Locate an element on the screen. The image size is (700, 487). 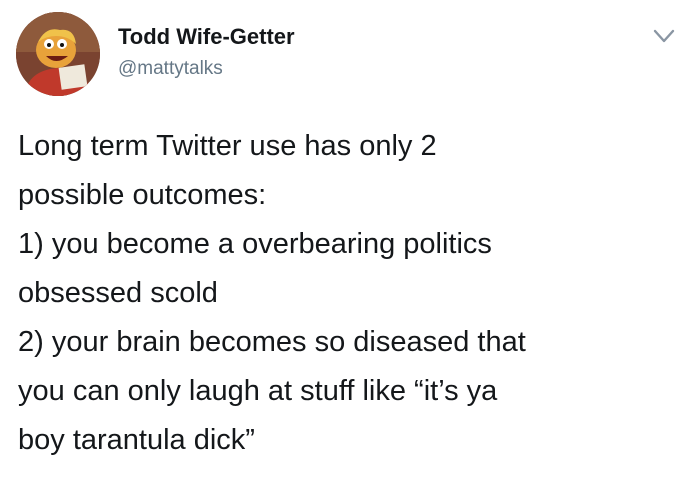
chevron-down-icon is located at coordinates (664, 36).